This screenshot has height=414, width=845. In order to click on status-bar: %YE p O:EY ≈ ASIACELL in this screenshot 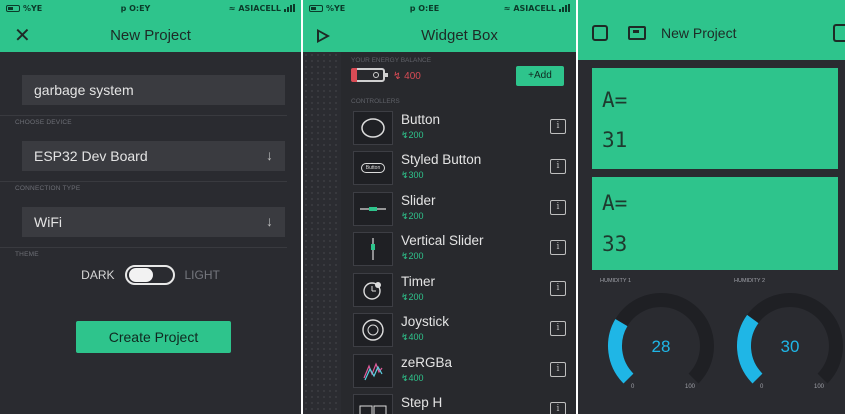, I will do `click(150, 8)`.